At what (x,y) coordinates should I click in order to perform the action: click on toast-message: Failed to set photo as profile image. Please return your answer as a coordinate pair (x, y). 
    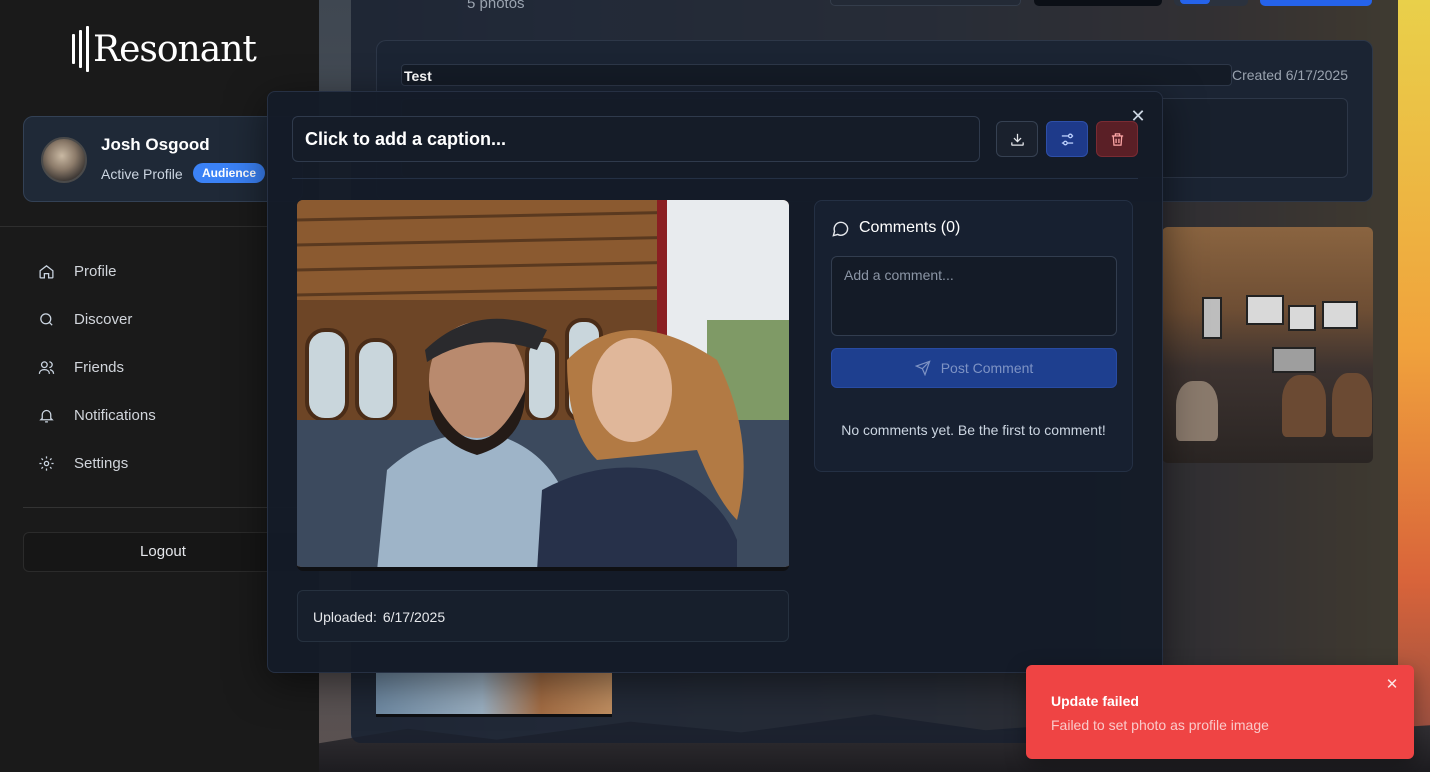
    Looking at the image, I should click on (1160, 725).